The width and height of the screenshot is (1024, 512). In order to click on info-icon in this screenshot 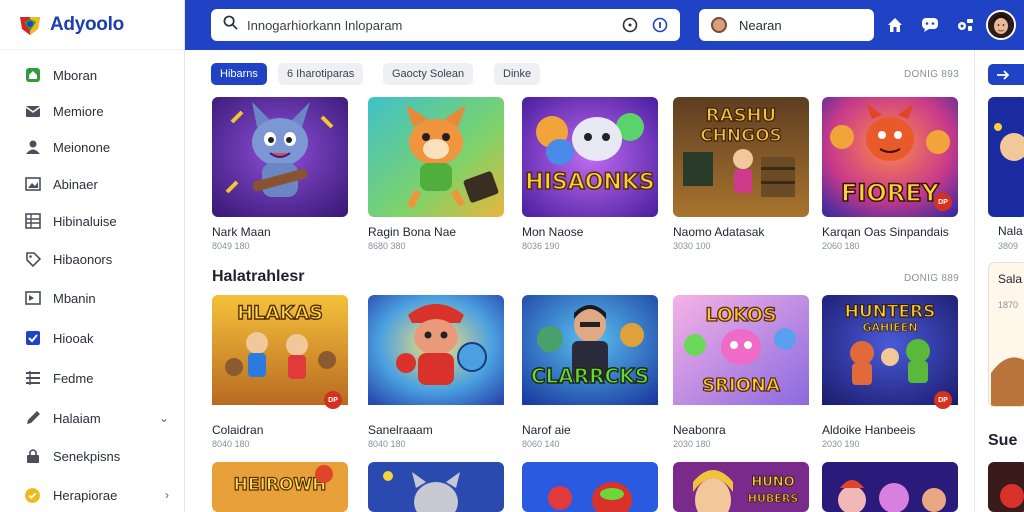, I will do `click(660, 27)`.